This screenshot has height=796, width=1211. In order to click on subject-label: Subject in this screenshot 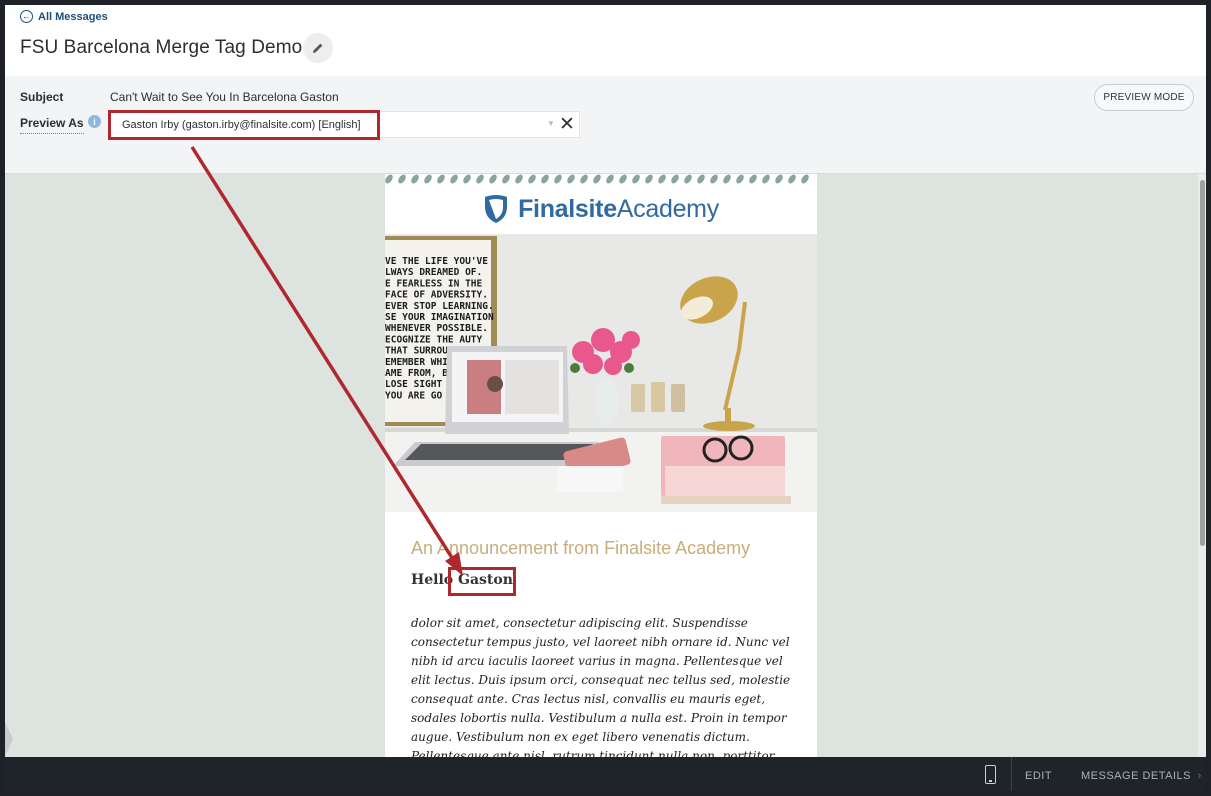, I will do `click(42, 97)`.